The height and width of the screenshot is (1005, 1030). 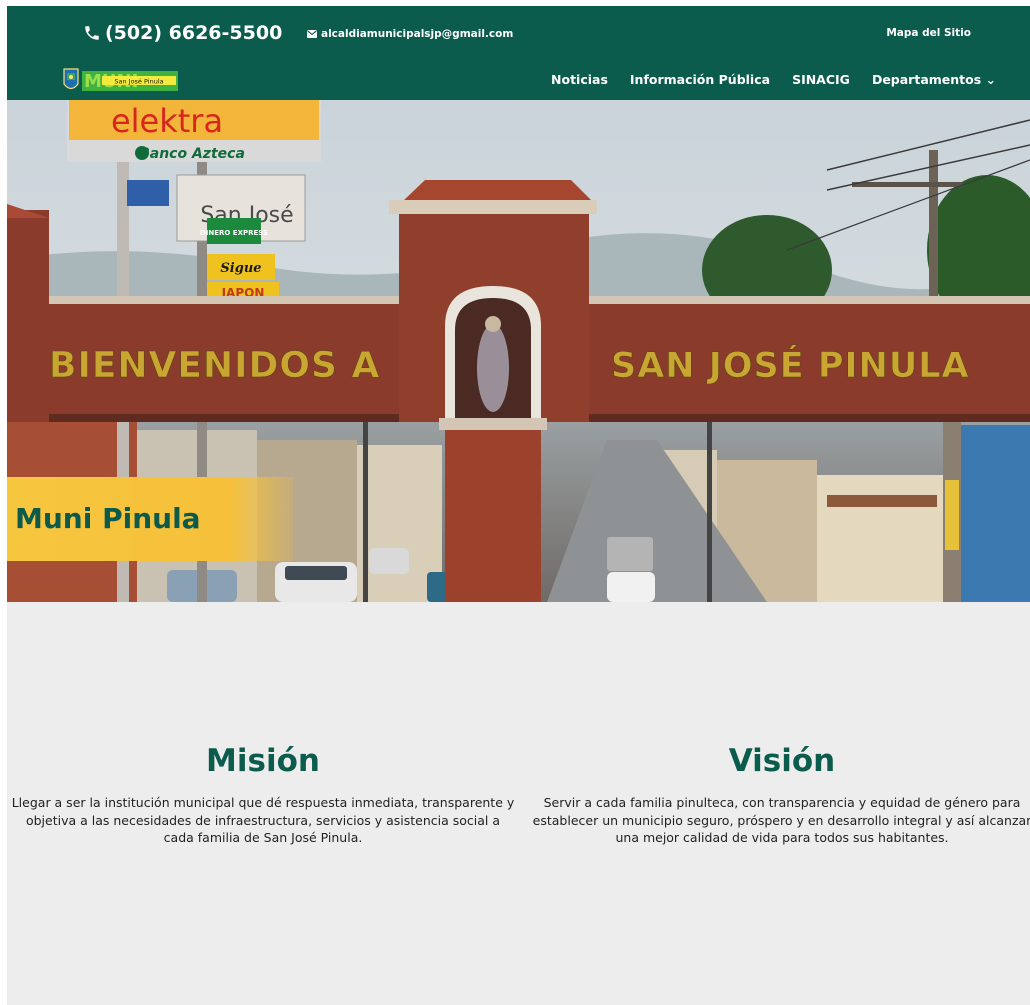 What do you see at coordinates (71, 79) in the screenshot?
I see `coat-of-arms-icon` at bounding box center [71, 79].